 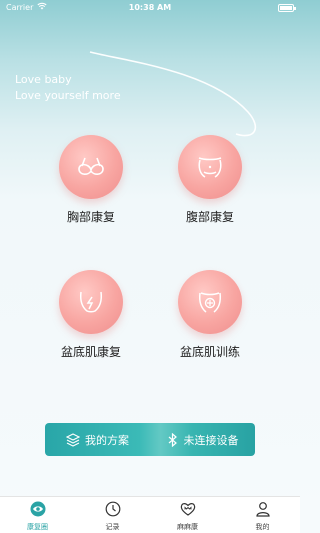 What do you see at coordinates (90, 217) in the screenshot?
I see `module-label: 胸部康复` at bounding box center [90, 217].